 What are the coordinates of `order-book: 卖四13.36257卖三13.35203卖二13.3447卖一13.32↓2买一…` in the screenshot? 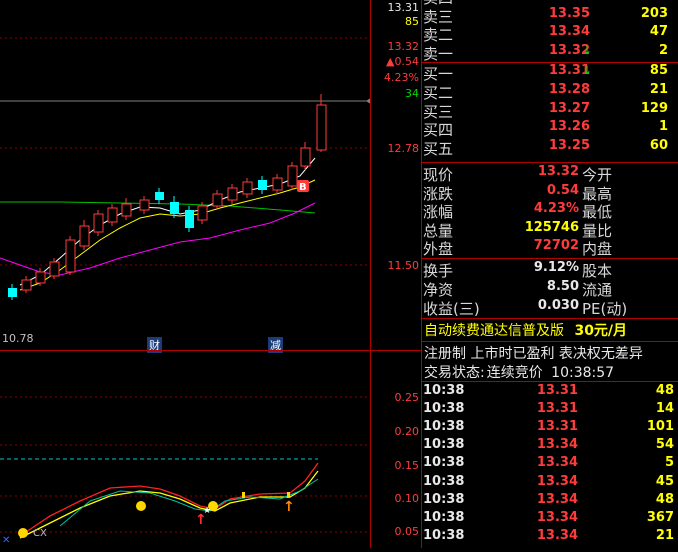 It's located at (550, 83).